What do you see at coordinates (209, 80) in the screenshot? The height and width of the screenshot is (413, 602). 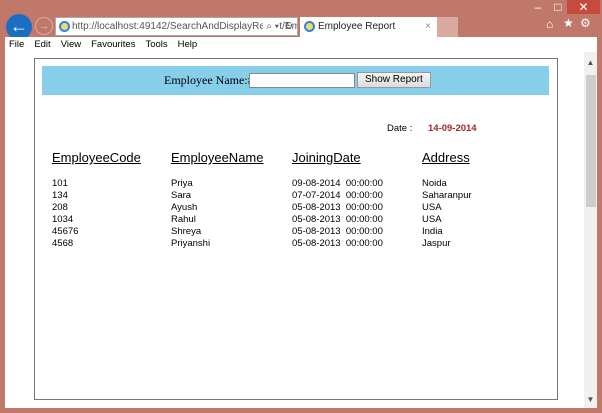 I see `employee-name-label: Employee Name:#` at bounding box center [209, 80].